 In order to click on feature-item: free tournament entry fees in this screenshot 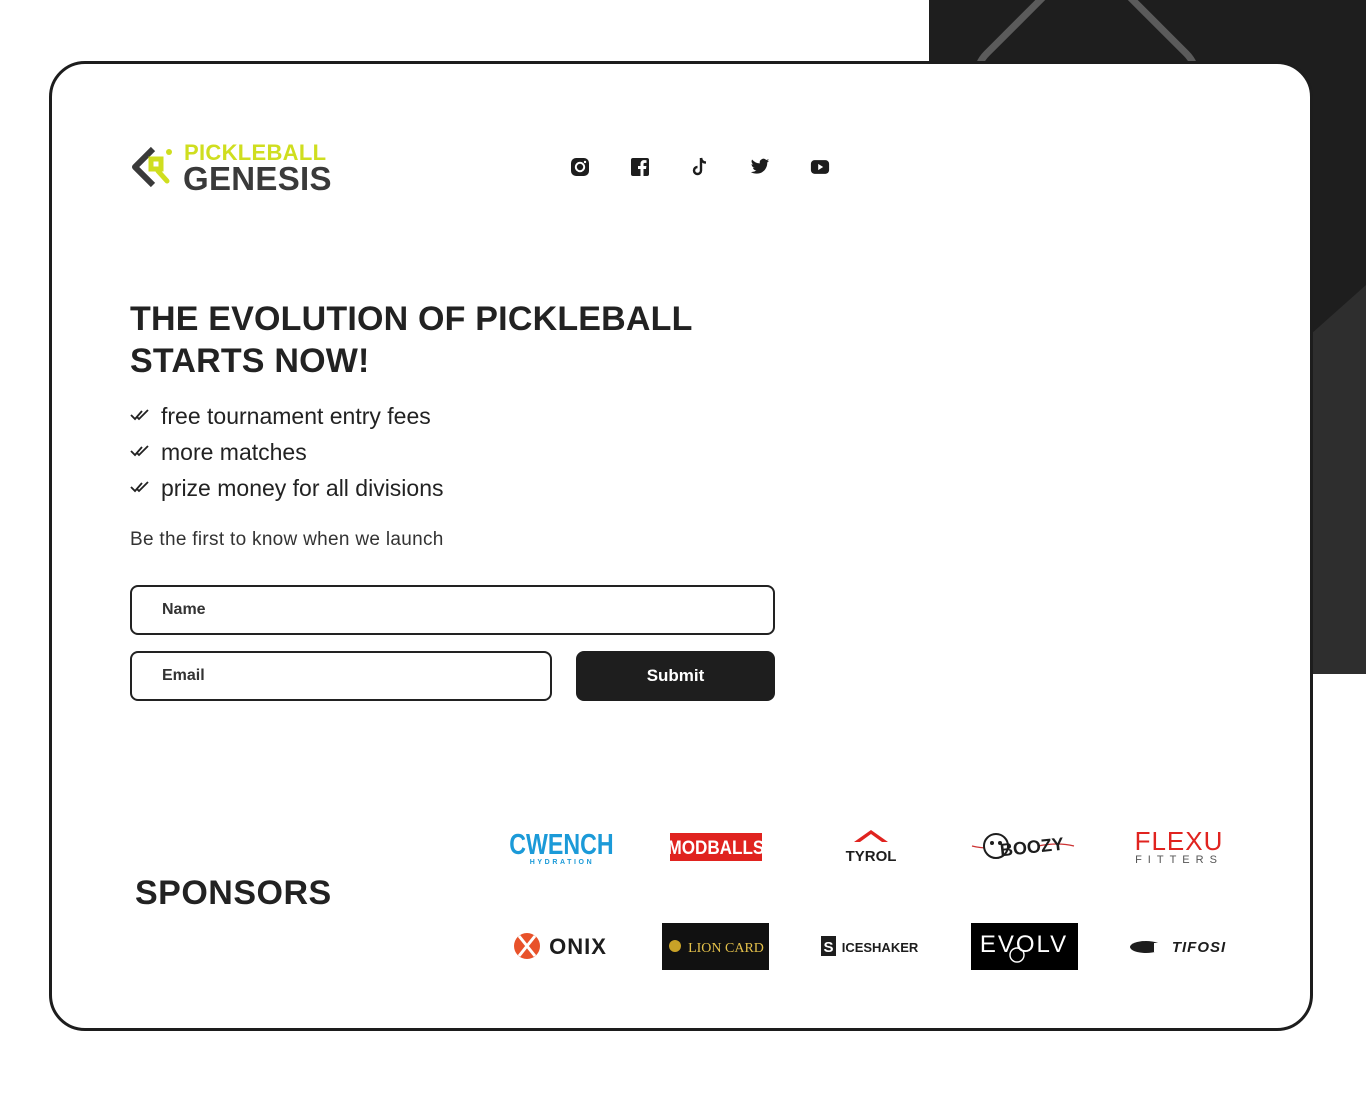, I will do `click(287, 416)`.